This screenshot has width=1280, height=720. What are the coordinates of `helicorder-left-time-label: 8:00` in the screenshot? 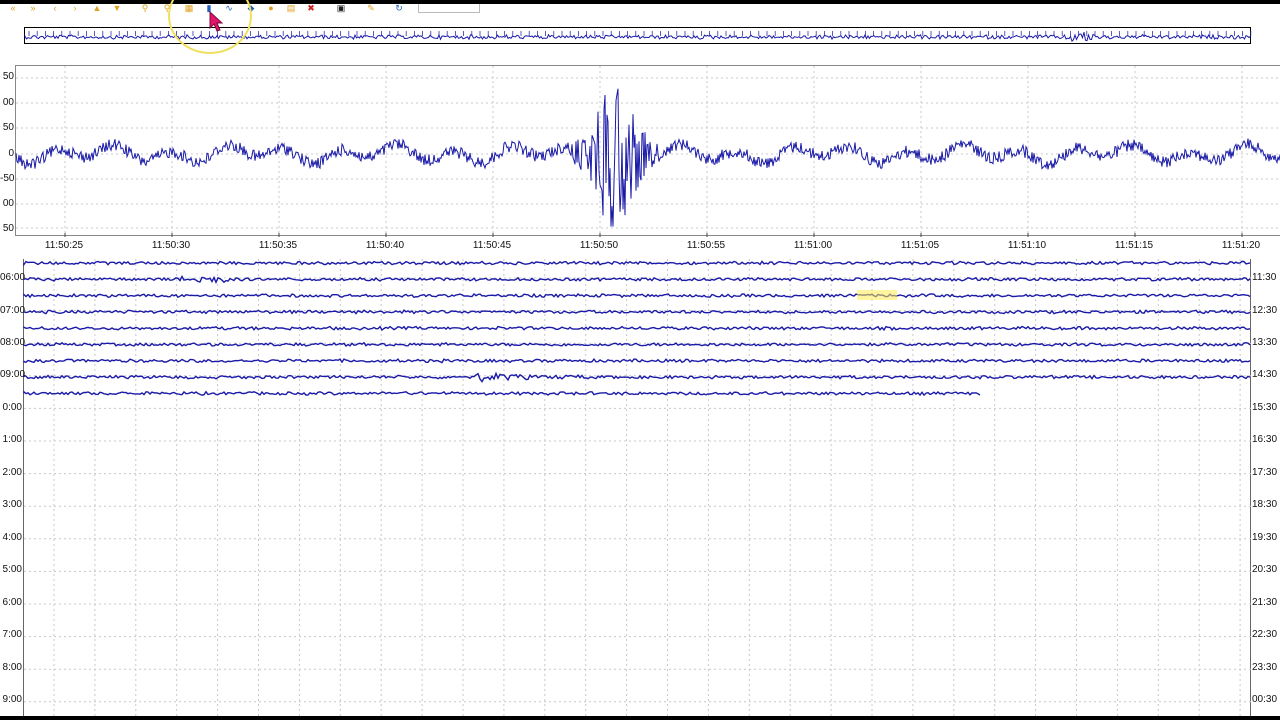 It's located at (12, 667).